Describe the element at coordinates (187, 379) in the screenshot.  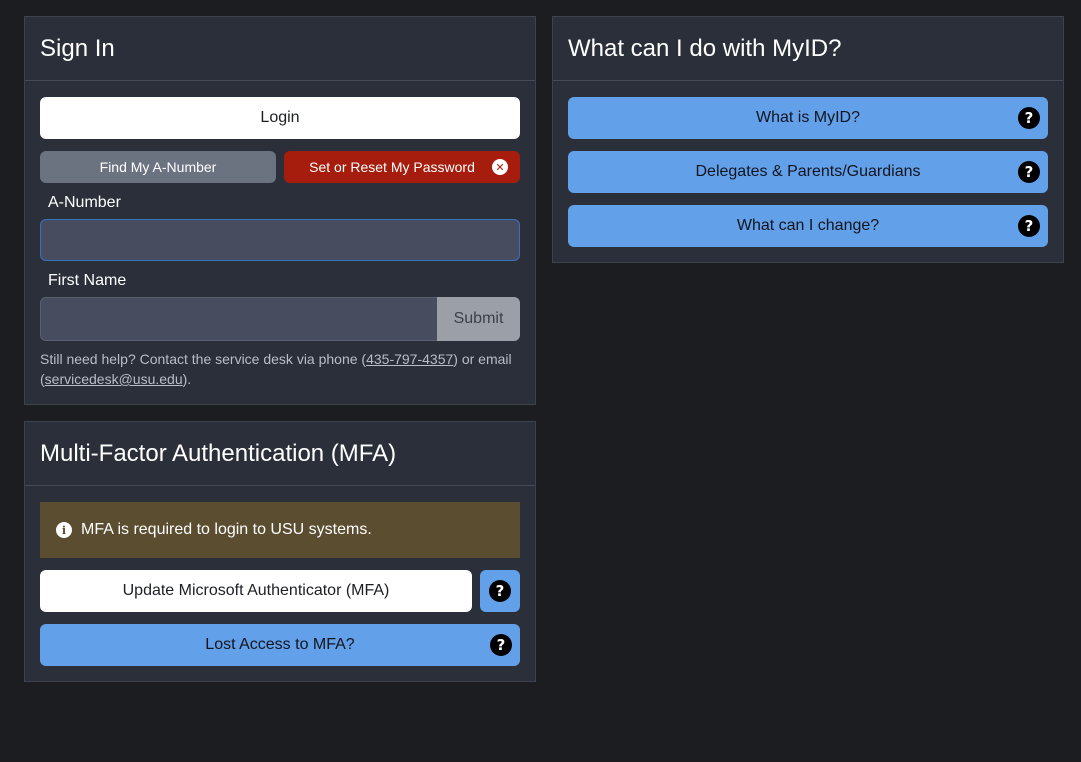
I see `help-suffix: ).` at that location.